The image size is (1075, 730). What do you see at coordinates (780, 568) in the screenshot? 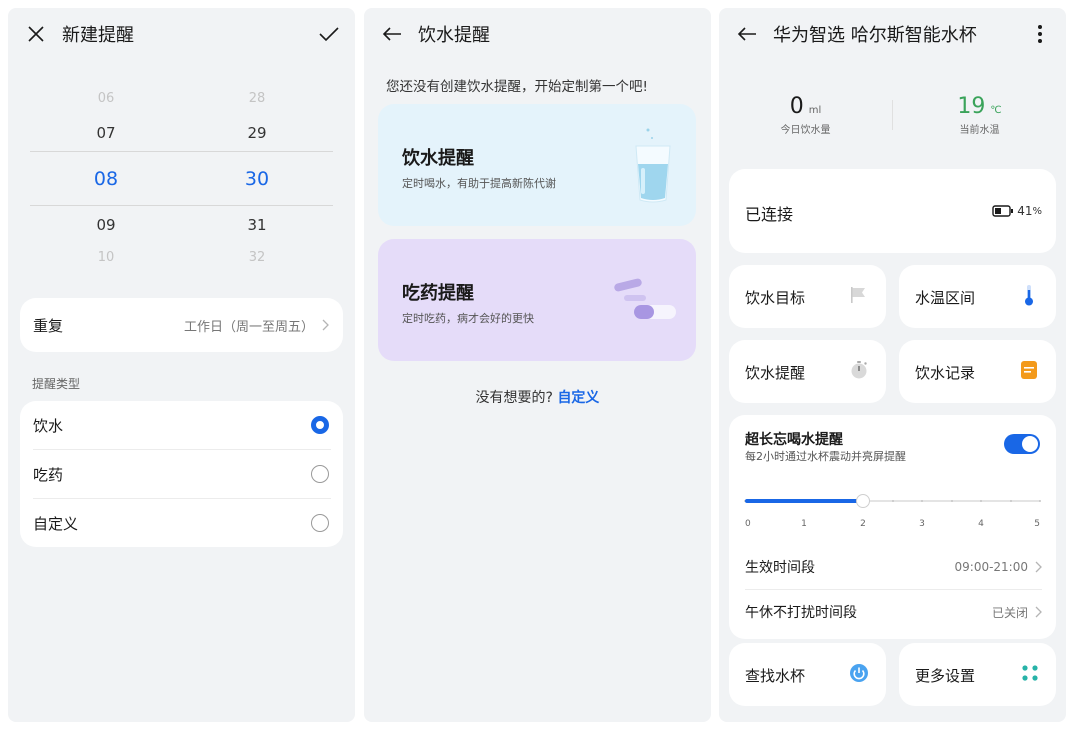
I see `active-period-label: 生效时间段` at bounding box center [780, 568].